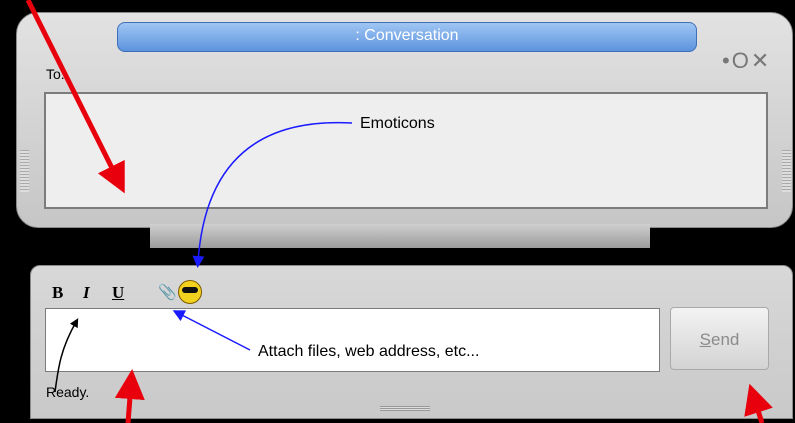 Image resolution: width=795 pixels, height=423 pixels. What do you see at coordinates (75, 97) in the screenshot?
I see `red-arrow-history` at bounding box center [75, 97].